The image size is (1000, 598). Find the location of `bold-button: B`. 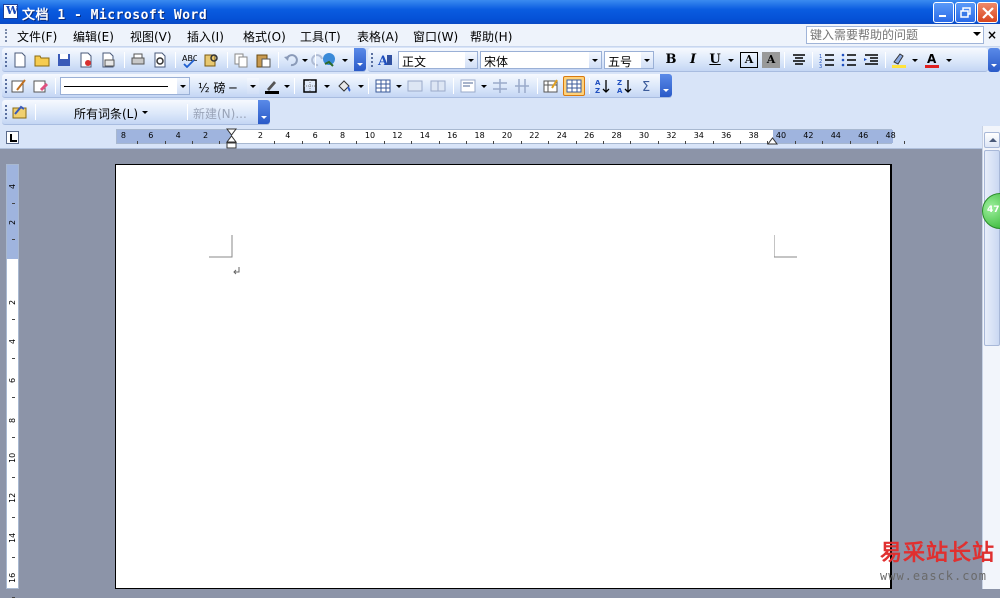

bold-button: B is located at coordinates (671, 60).